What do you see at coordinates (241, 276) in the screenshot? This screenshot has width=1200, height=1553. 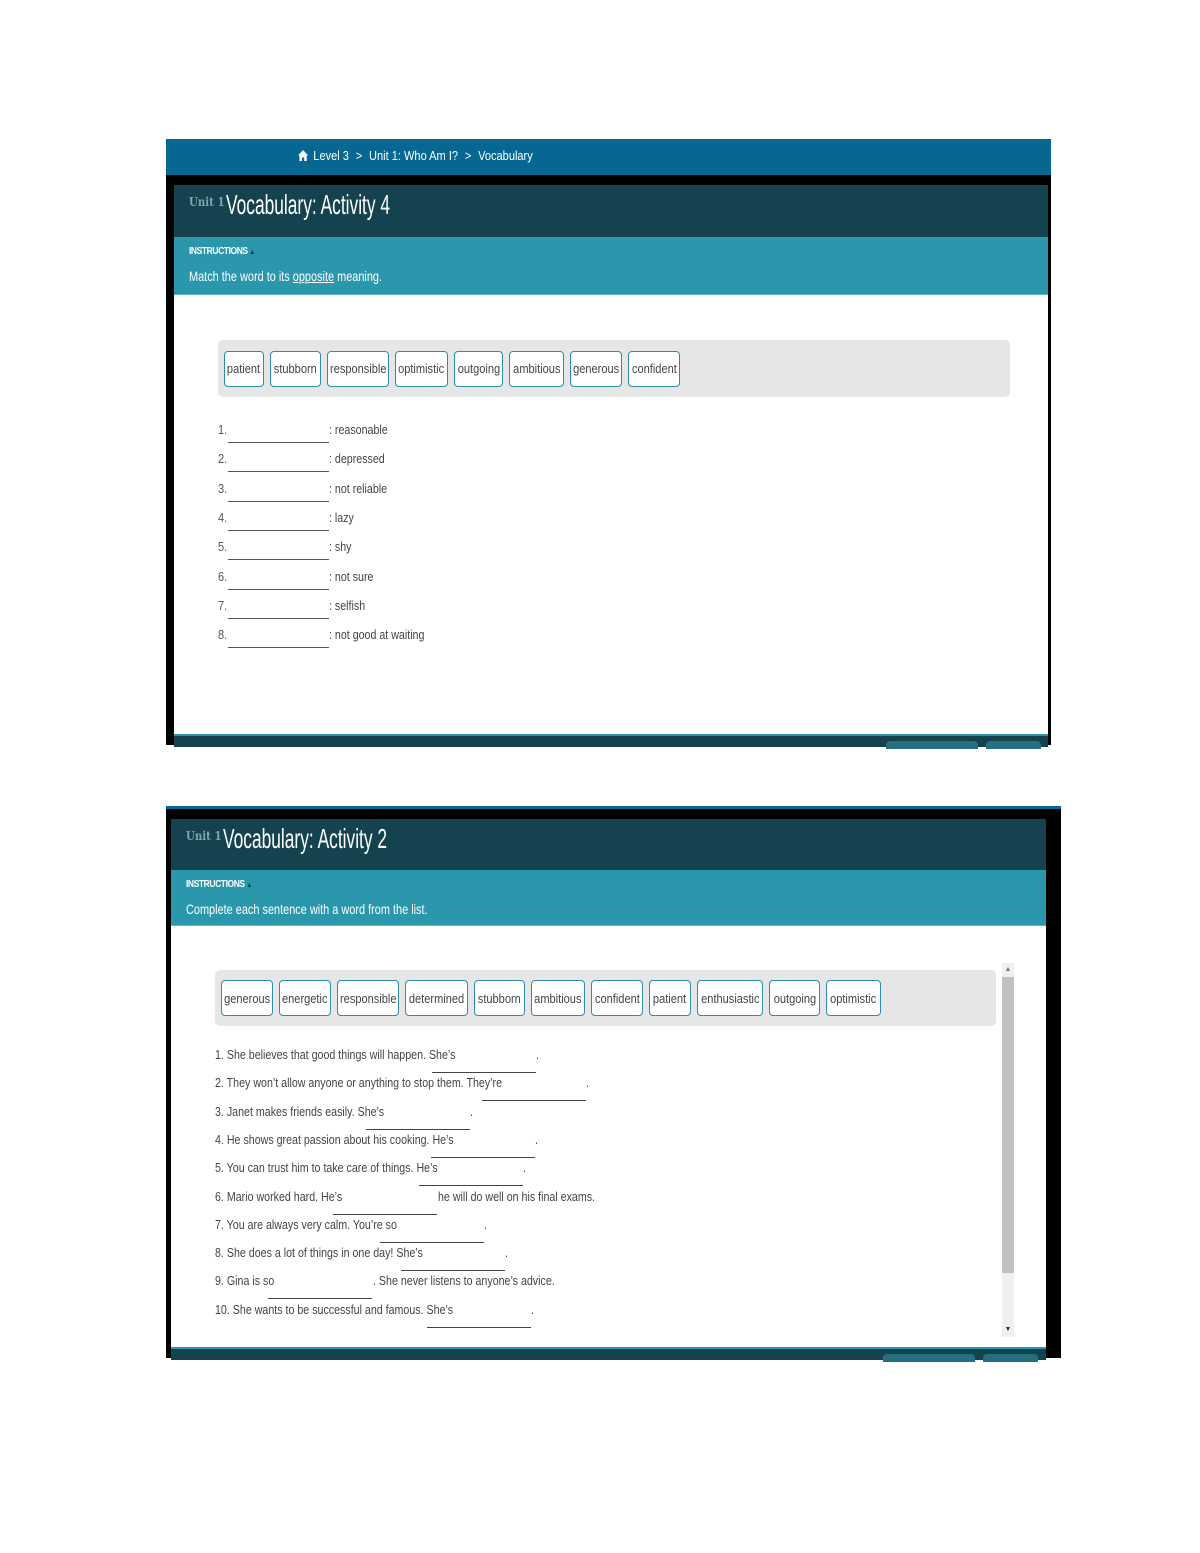 I see `instructions-text-part: Match the word to its` at bounding box center [241, 276].